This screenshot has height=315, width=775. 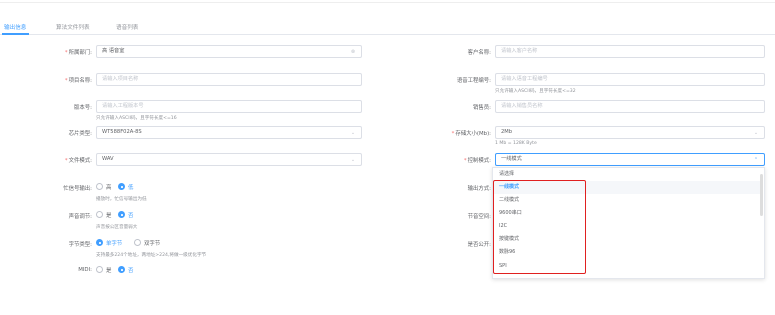 I want to click on control-mode-select: 一线模式 ⌃, so click(x=630, y=159).